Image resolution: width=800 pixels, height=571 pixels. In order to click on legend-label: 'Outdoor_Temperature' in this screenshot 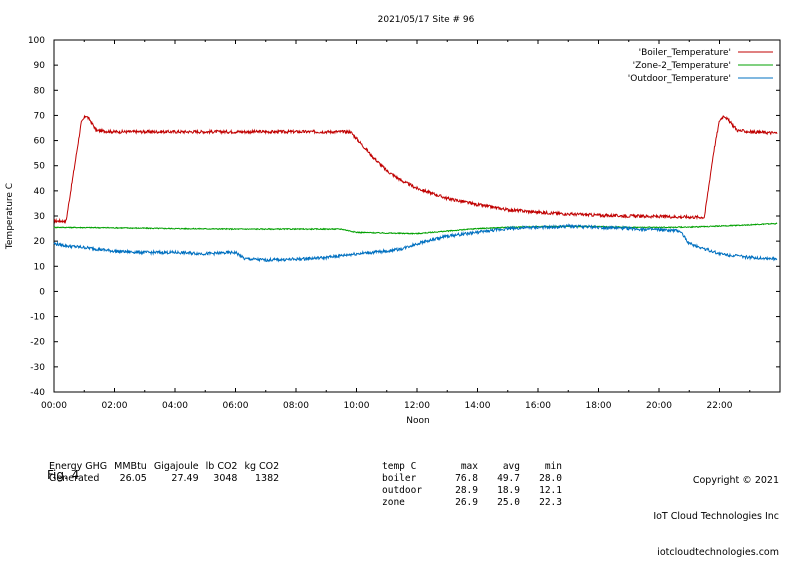, I will do `click(679, 79)`.